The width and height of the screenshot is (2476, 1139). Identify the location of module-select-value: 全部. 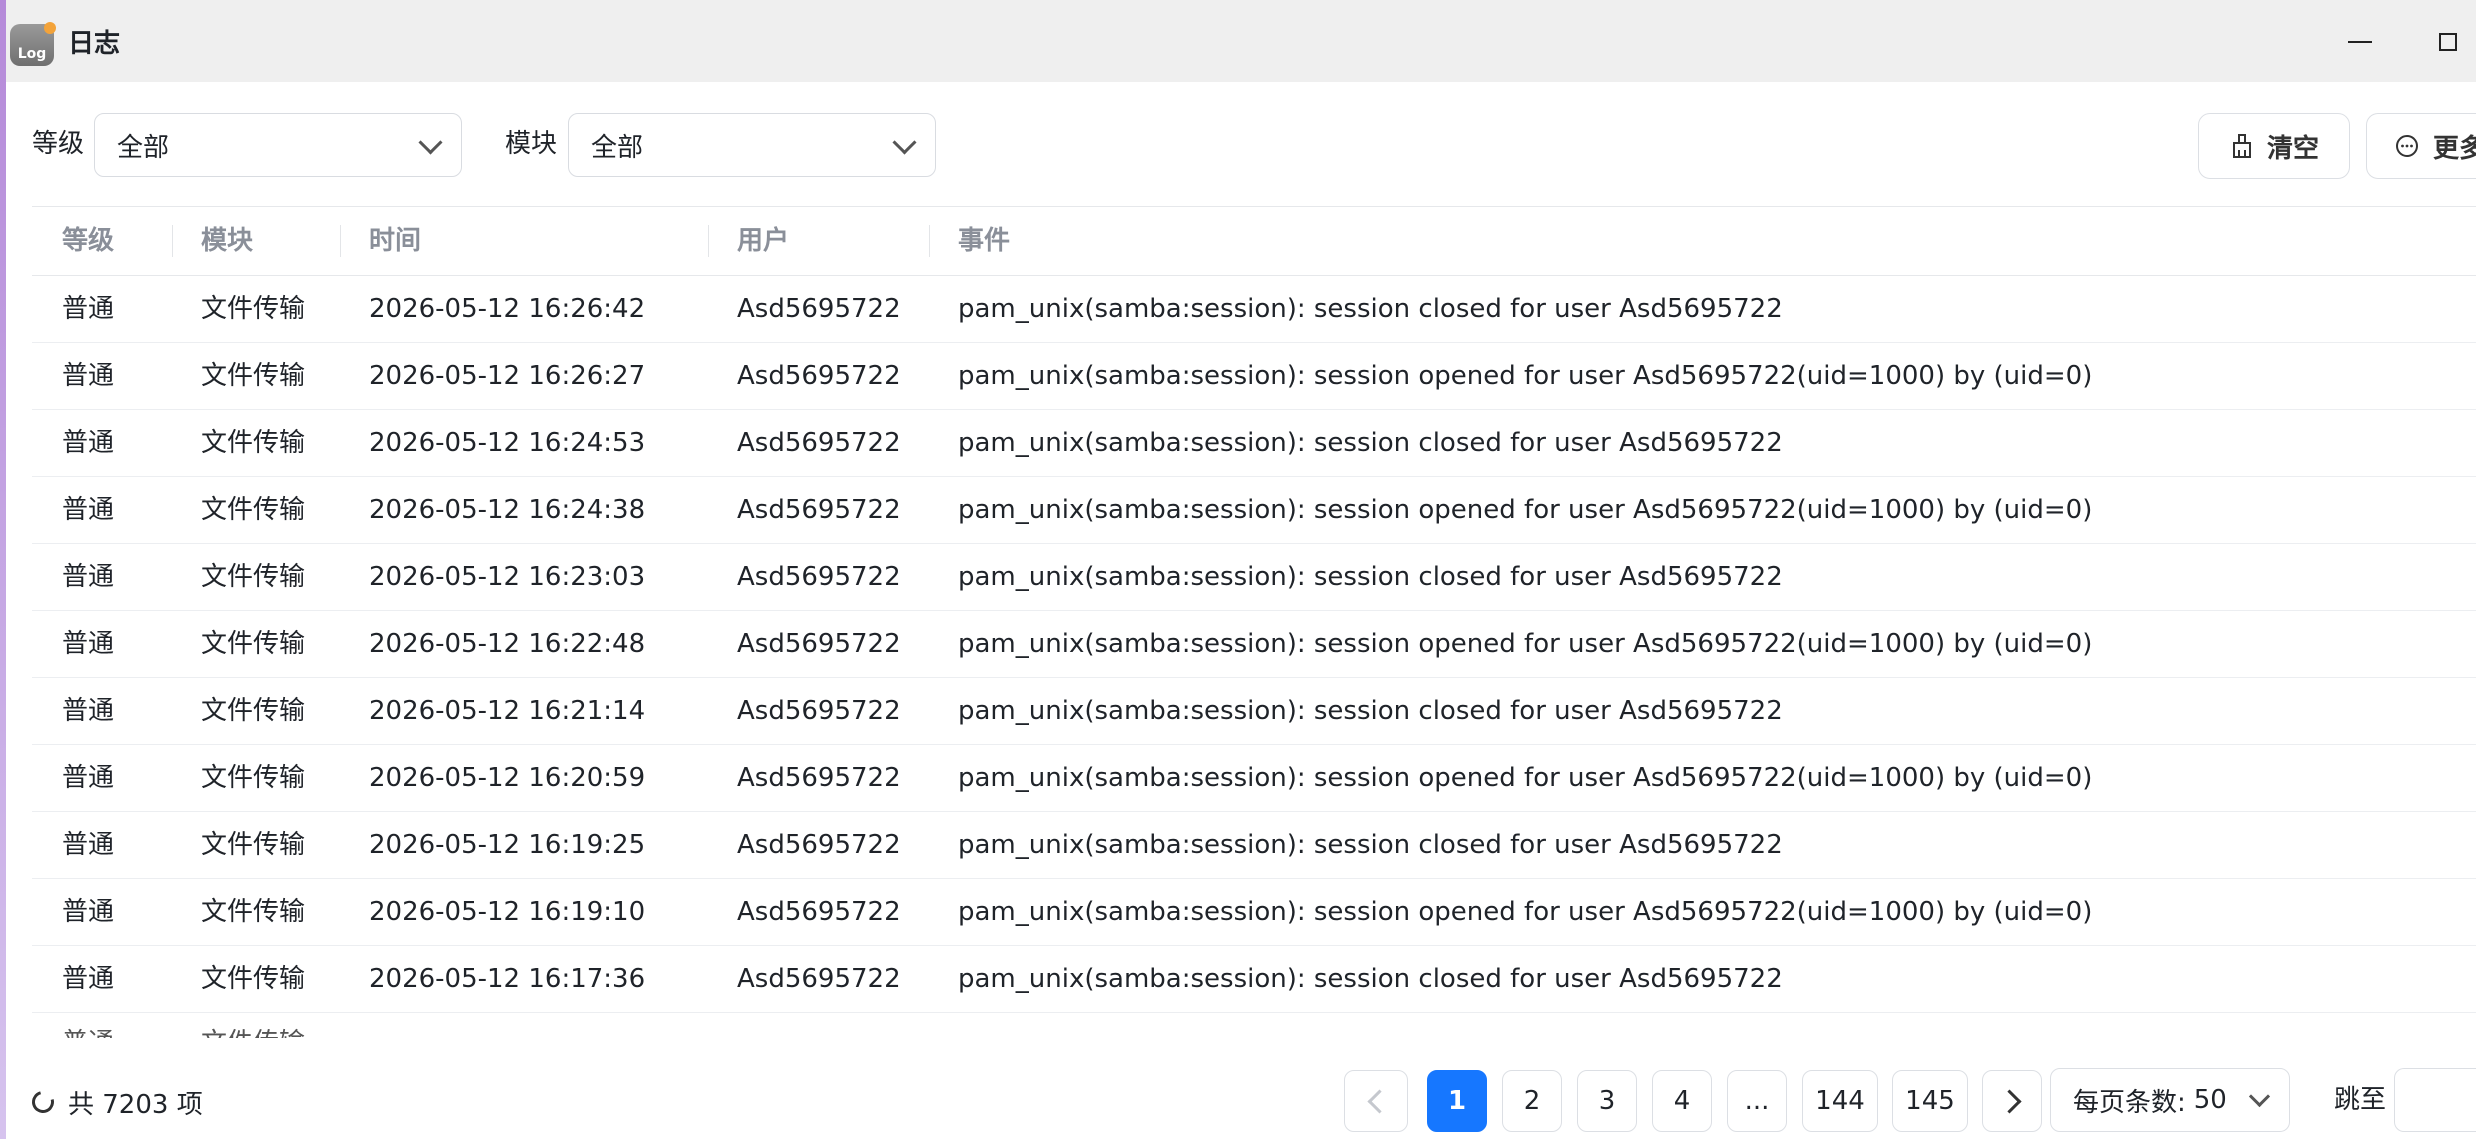
(617, 147).